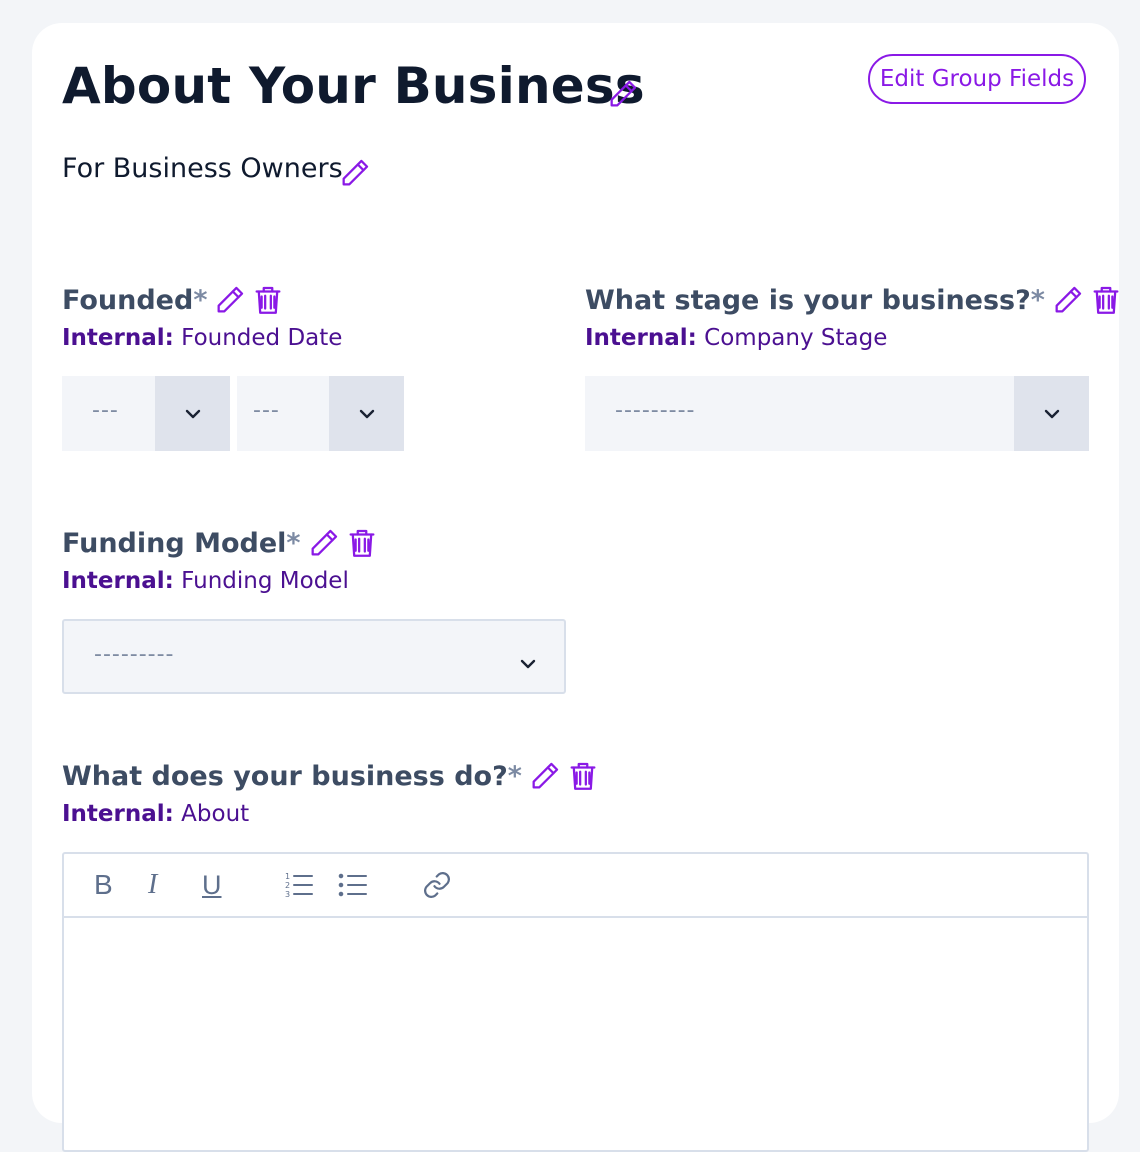  What do you see at coordinates (437, 885) in the screenshot?
I see `link-icon` at bounding box center [437, 885].